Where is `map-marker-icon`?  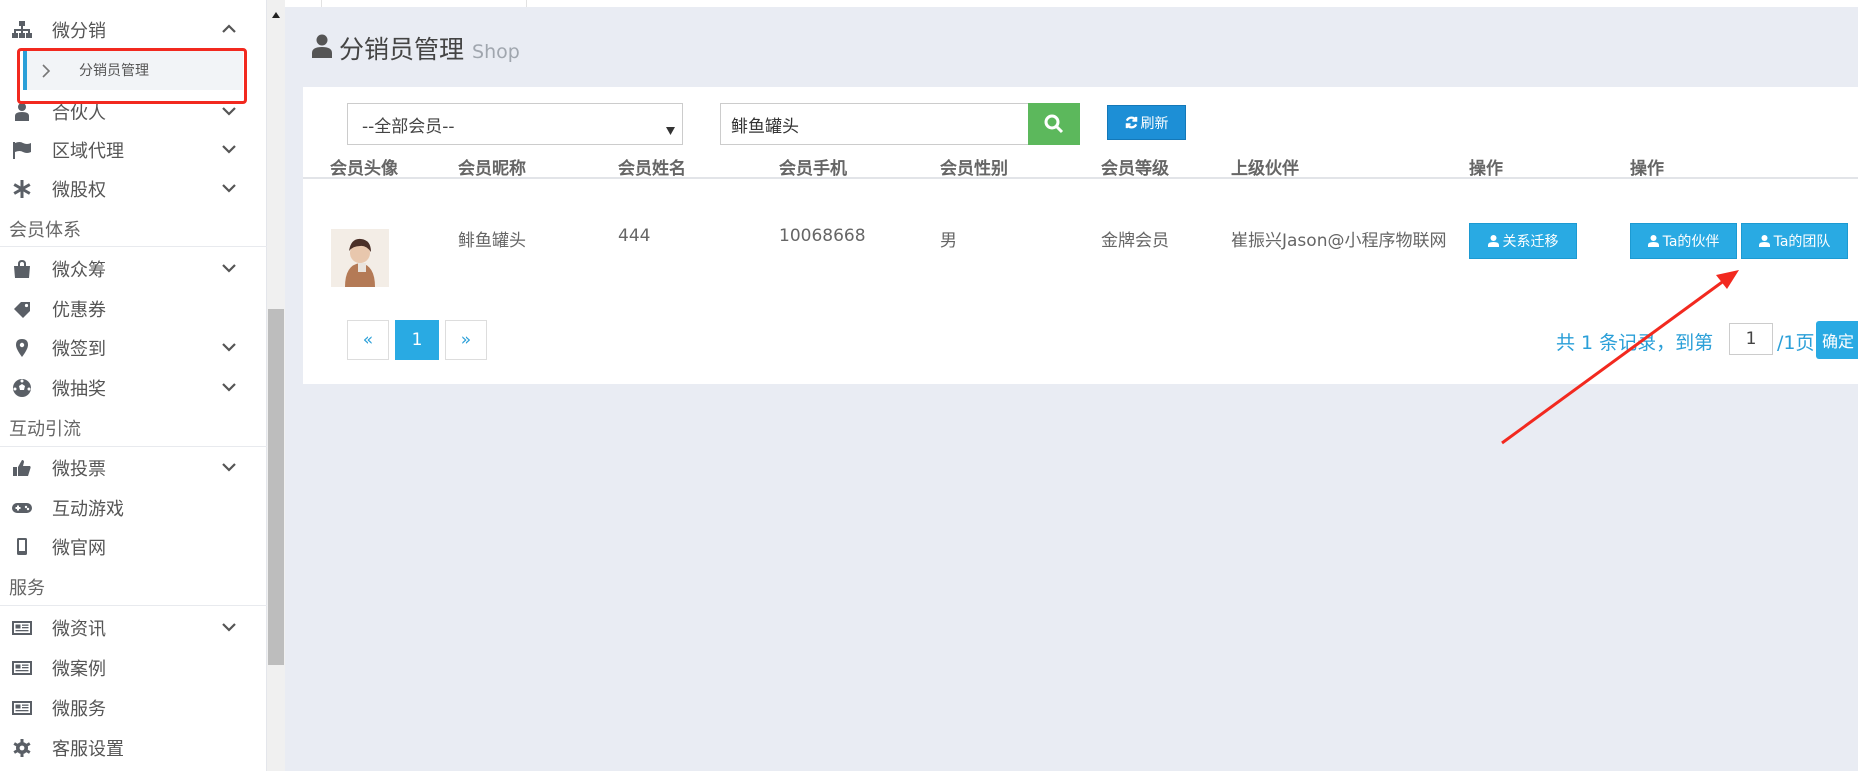 map-marker-icon is located at coordinates (22, 348).